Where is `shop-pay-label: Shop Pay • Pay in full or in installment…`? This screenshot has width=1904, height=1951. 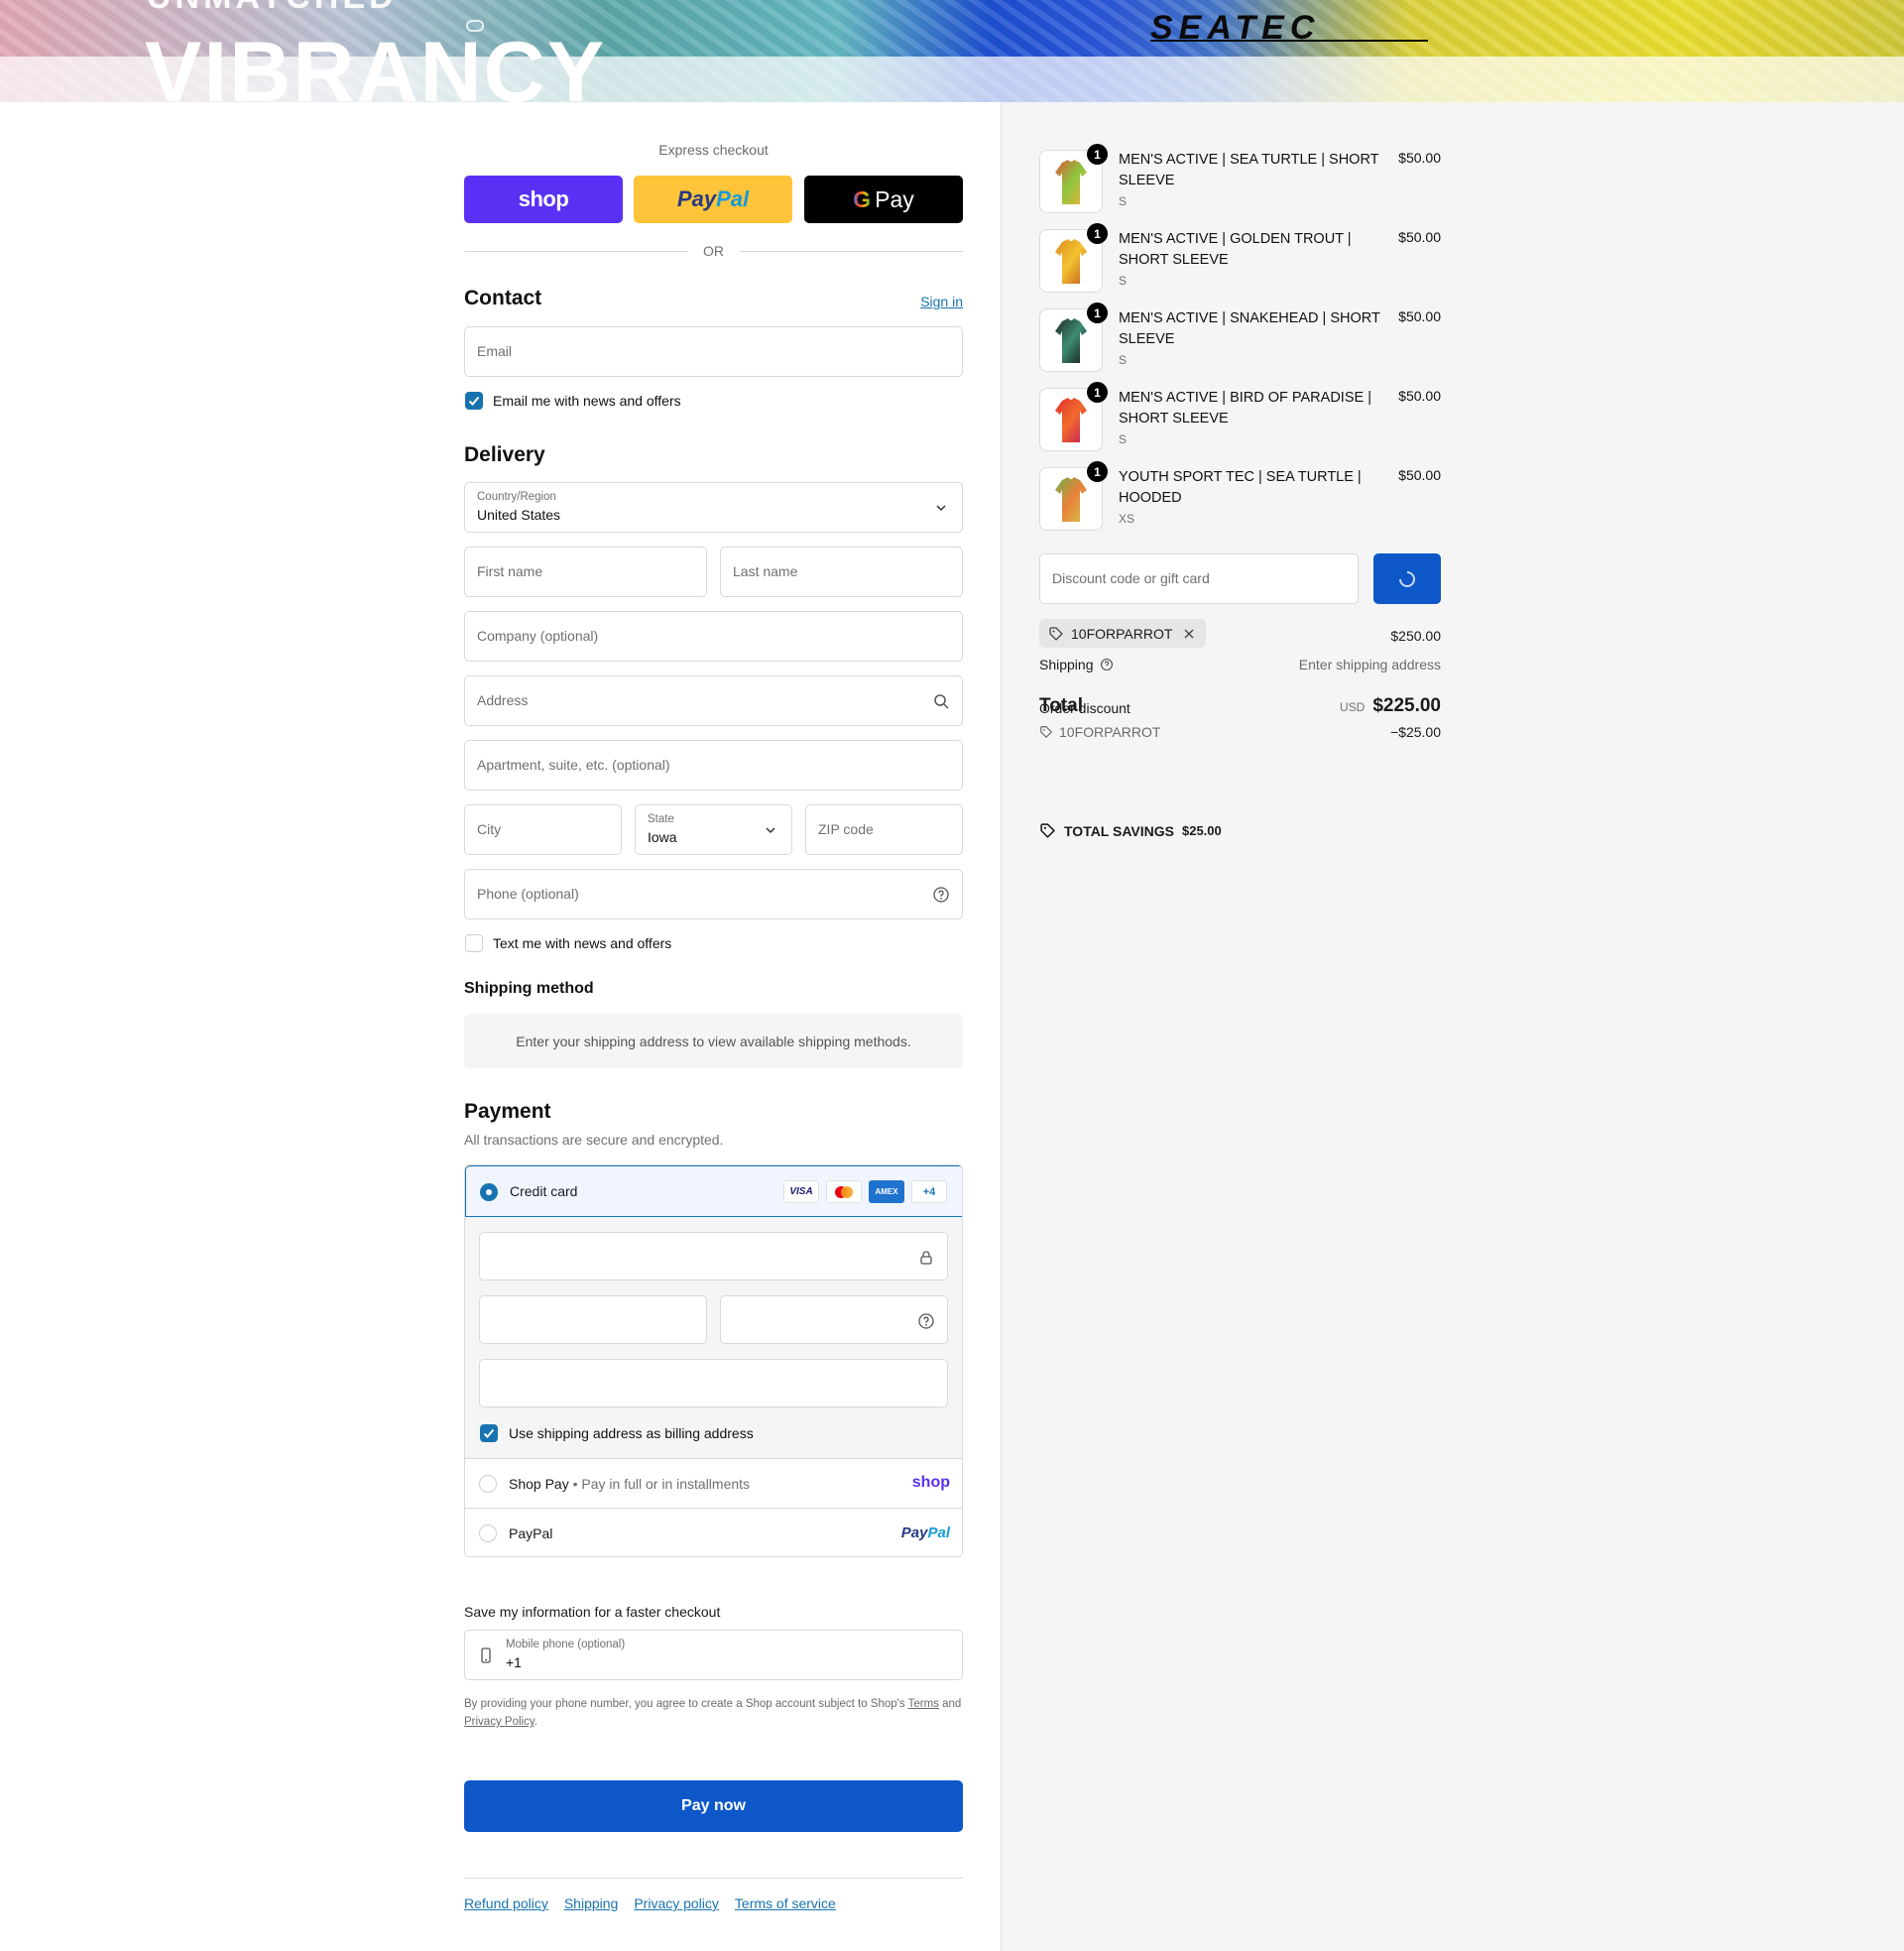
shop-pay-label: Shop Pay • Pay in full or in installment… is located at coordinates (629, 1484).